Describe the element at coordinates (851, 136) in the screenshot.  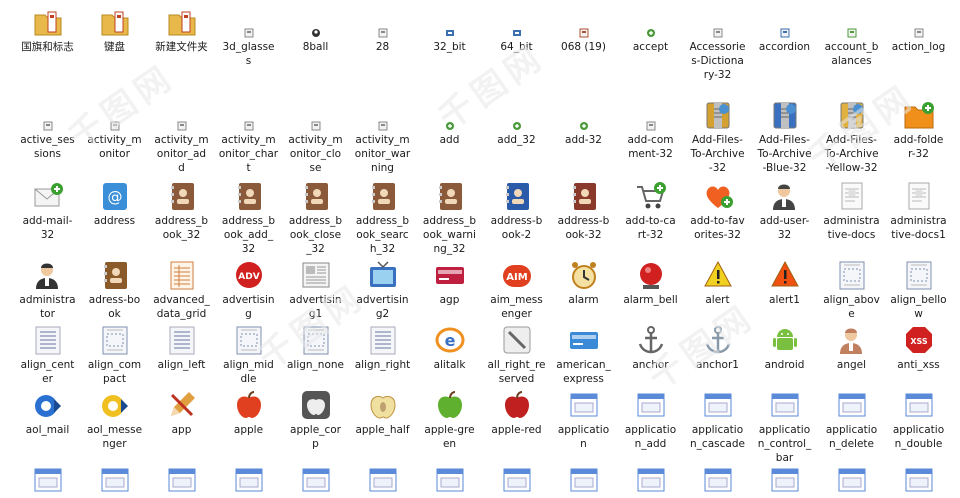
I see `file-item: Add-Files- To-Archive -Yellow-32` at that location.